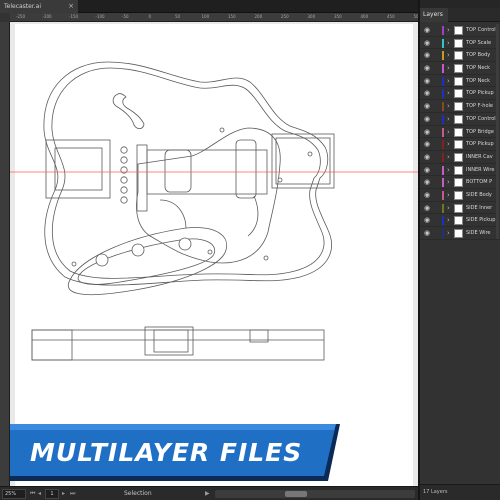  What do you see at coordinates (460, 220) in the screenshot?
I see `layer-row: ◉ › SIDE Pickup` at bounding box center [460, 220].